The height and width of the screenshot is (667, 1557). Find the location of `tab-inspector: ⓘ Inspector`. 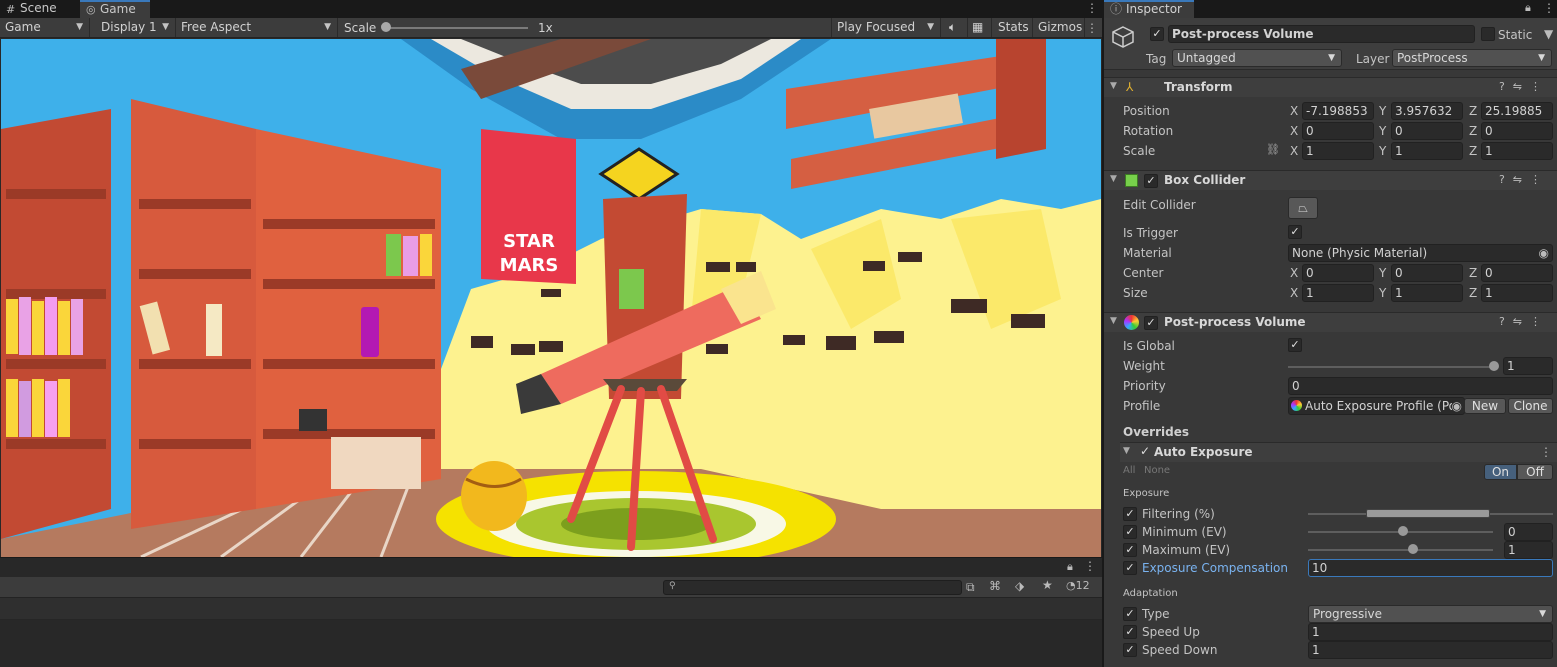

tab-inspector: ⓘ Inspector is located at coordinates (1149, 9).